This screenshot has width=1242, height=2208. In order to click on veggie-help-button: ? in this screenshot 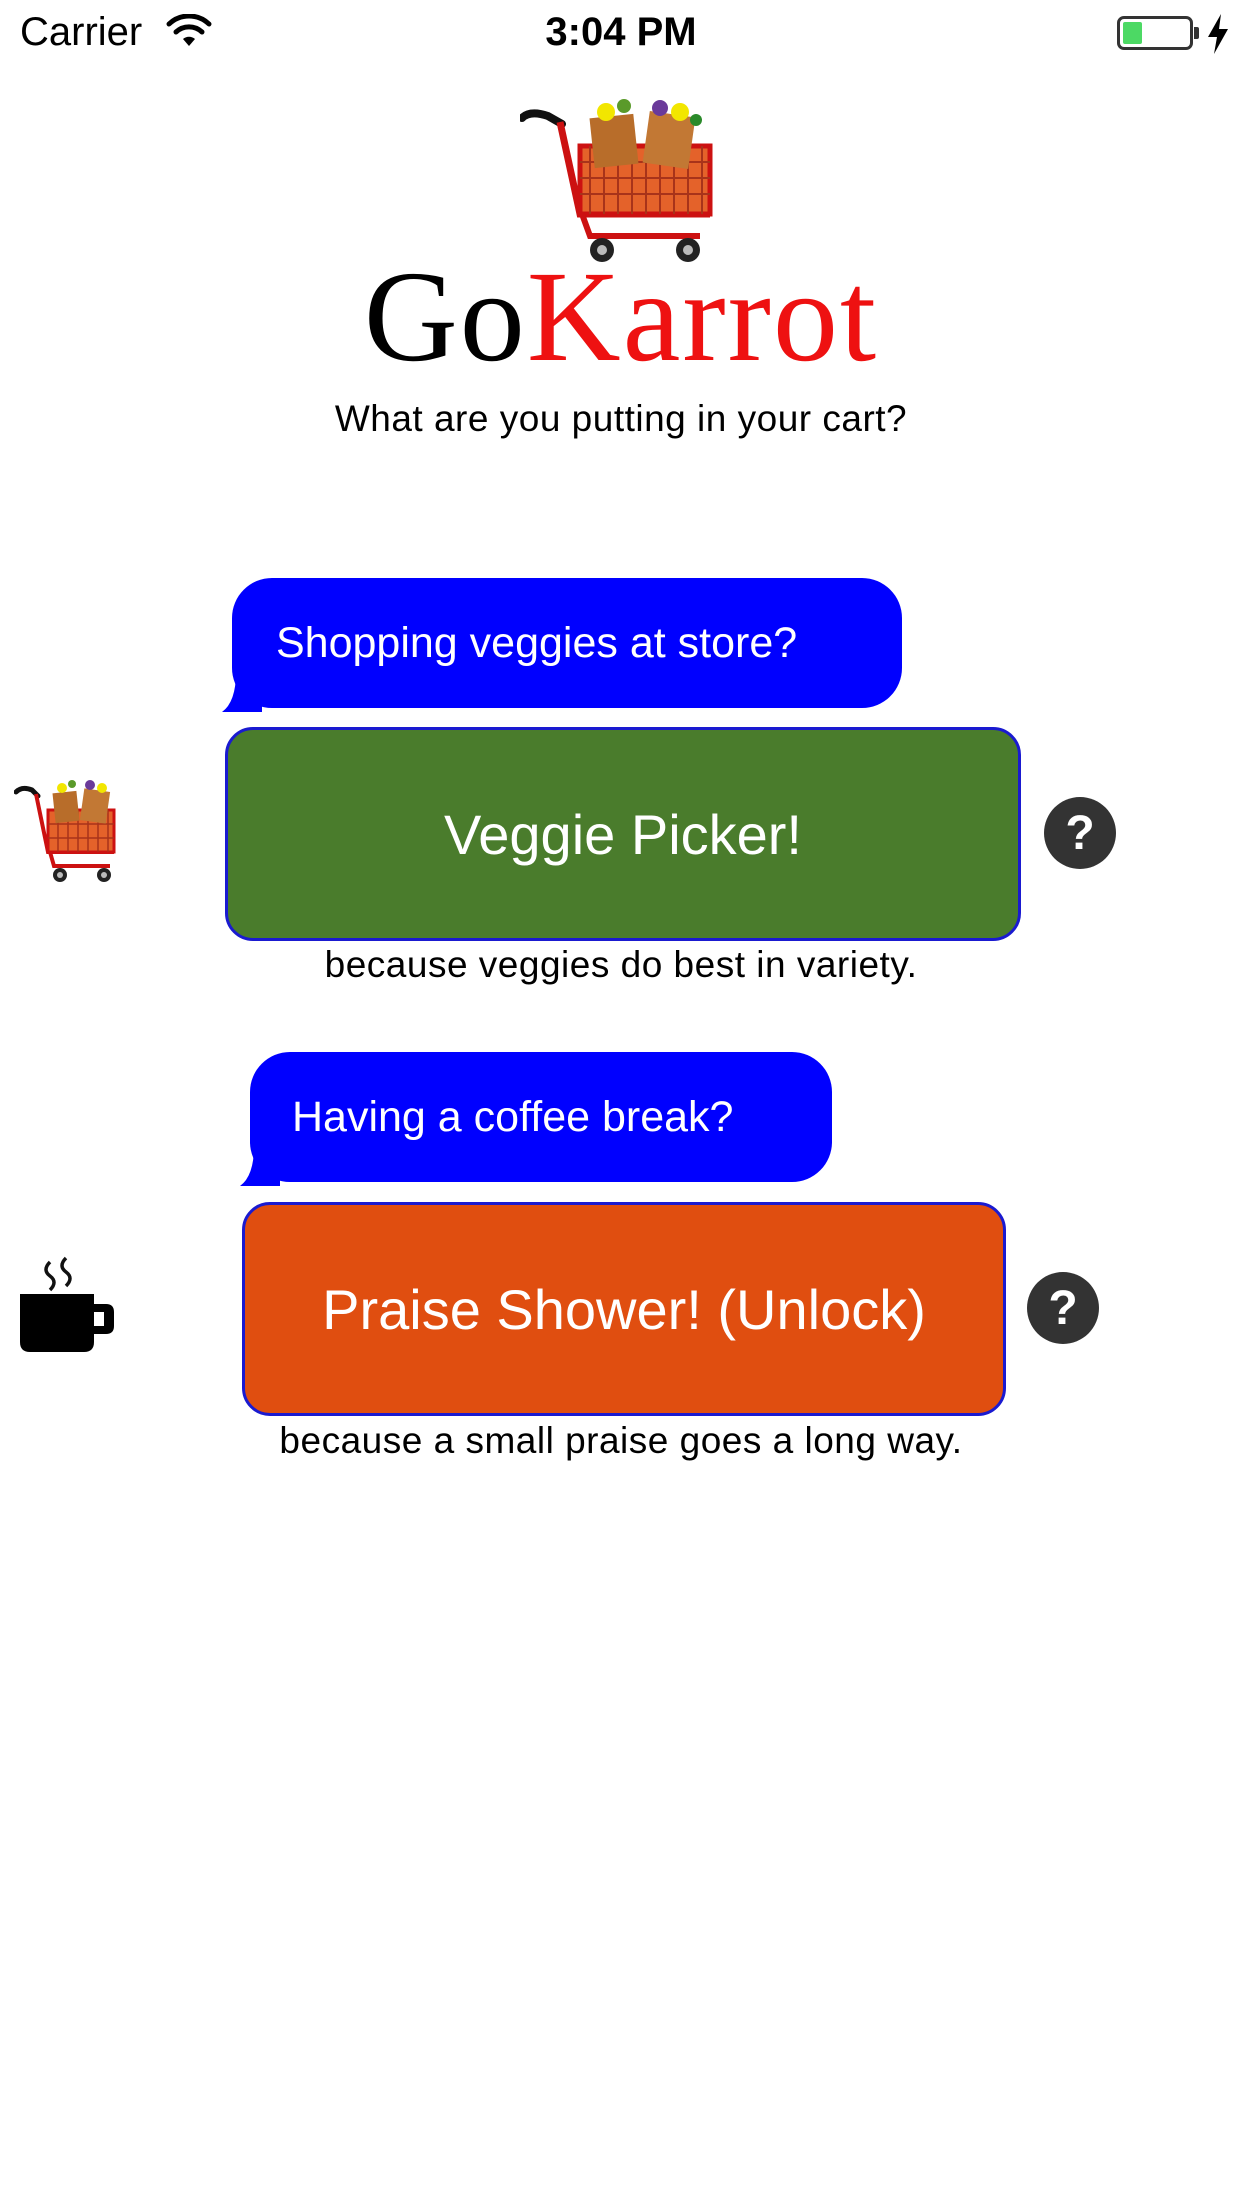, I will do `click(1080, 833)`.